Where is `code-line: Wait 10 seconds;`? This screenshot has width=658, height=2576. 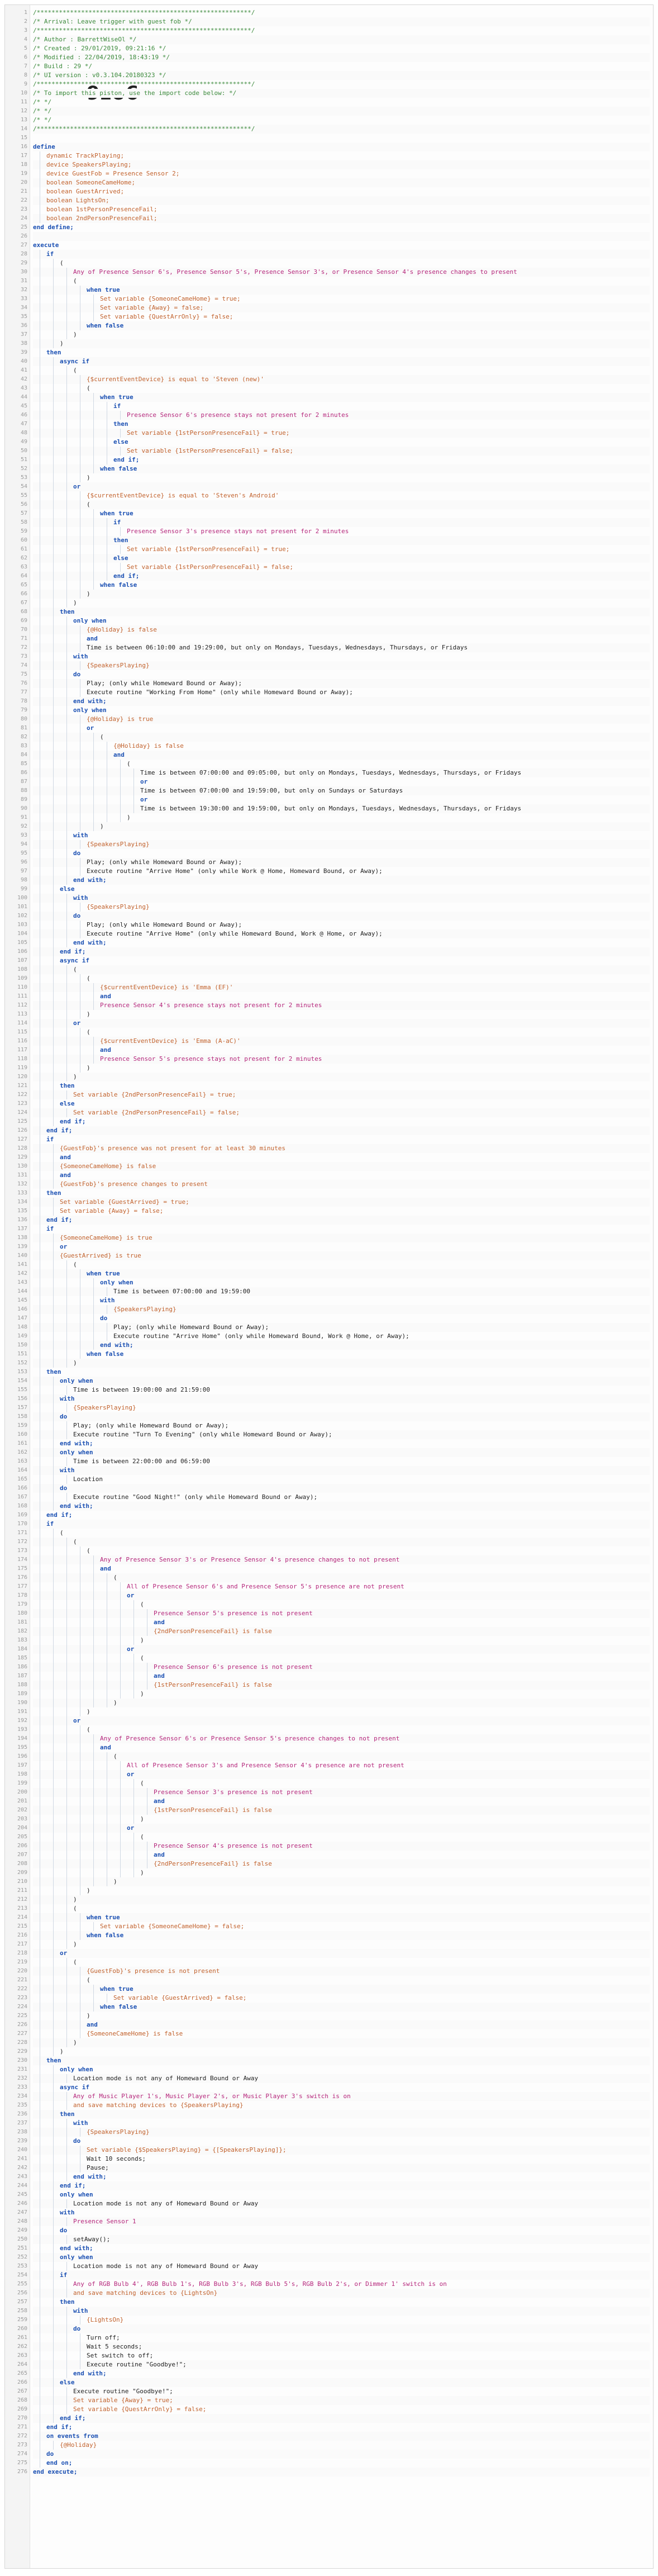
code-line: Wait 10 seconds; is located at coordinates (342, 2159).